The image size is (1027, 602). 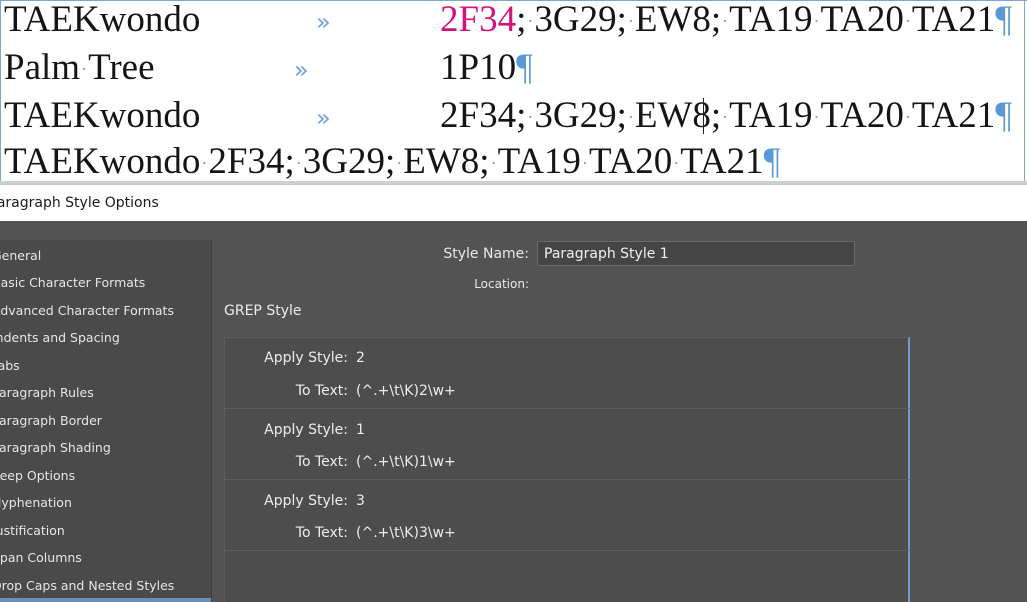 What do you see at coordinates (486, 67) in the screenshot?
I see `line-2-codes: 1P10¶` at bounding box center [486, 67].